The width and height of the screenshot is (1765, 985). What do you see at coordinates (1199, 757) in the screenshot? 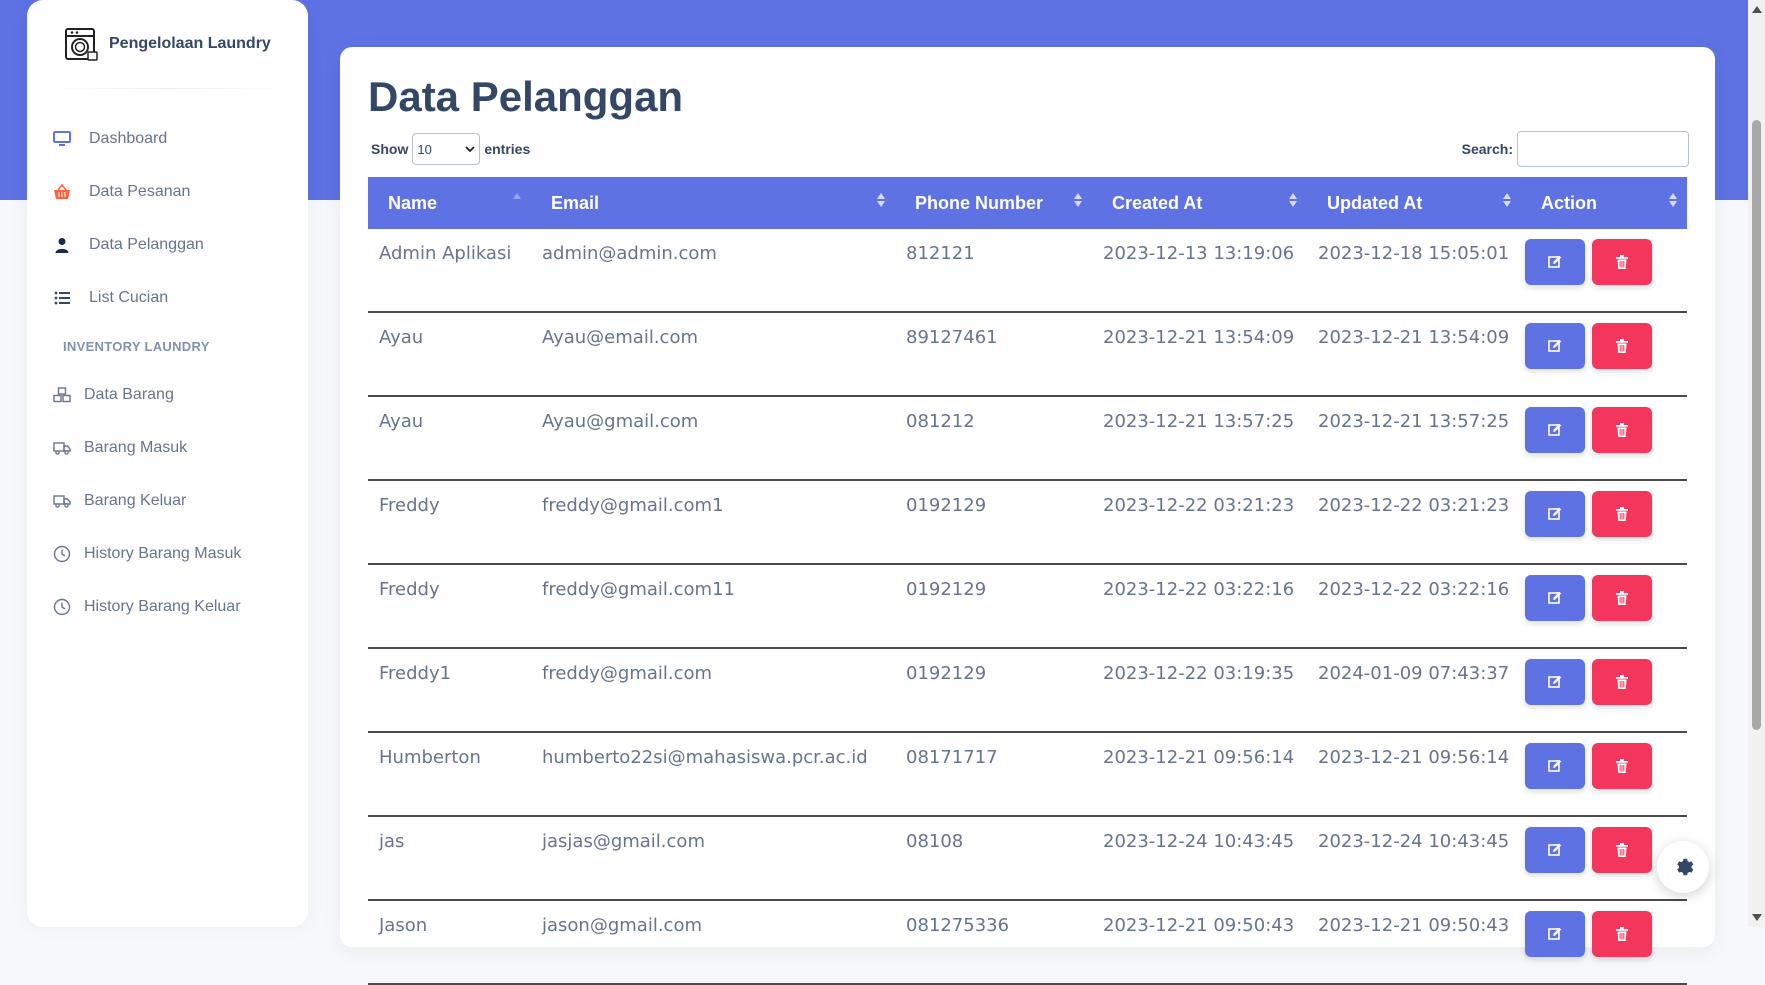
I see `cell-created-at: 2023-12-21 09:56:14` at bounding box center [1199, 757].